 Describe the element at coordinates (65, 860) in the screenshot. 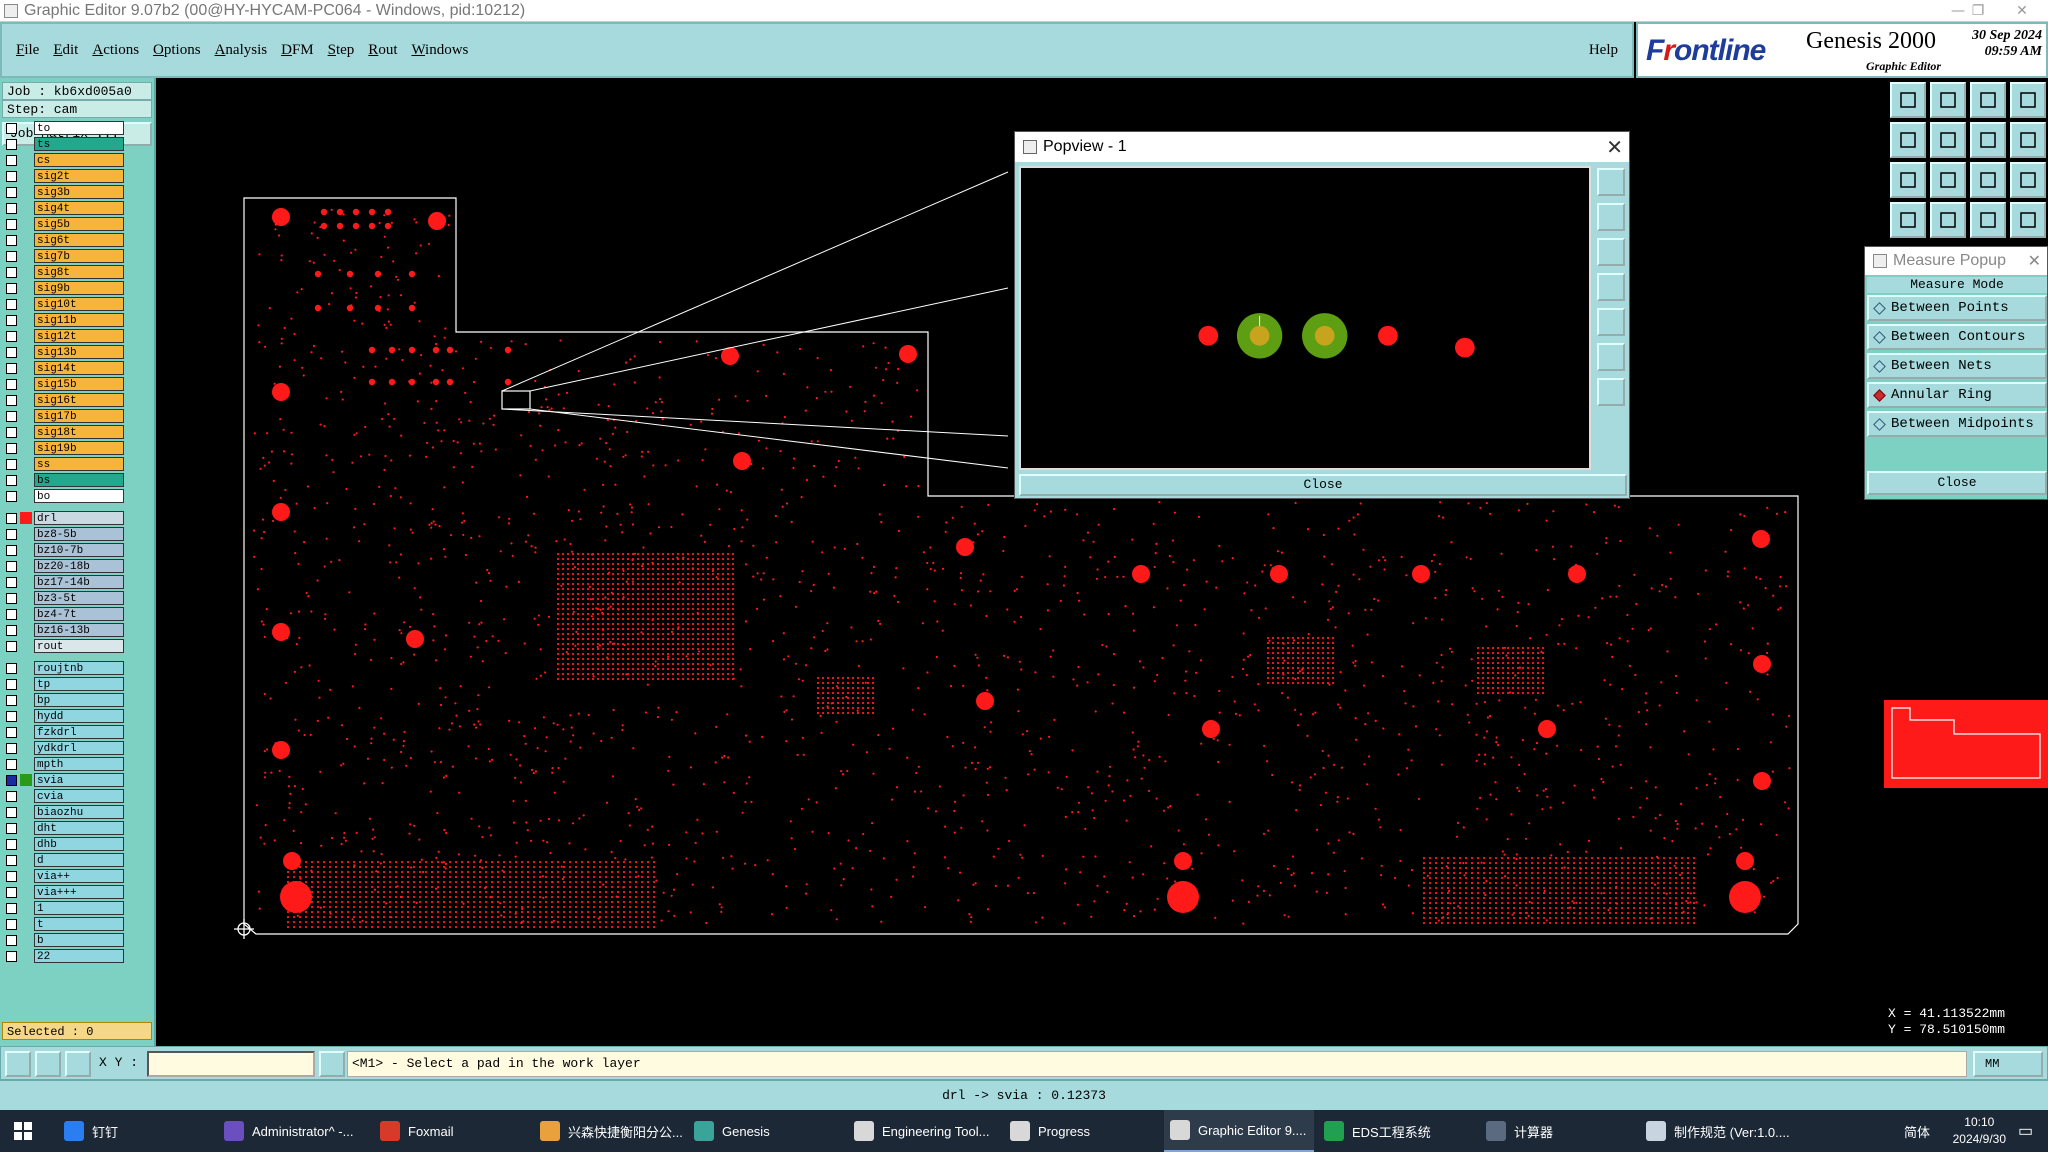

I see `layer-row: d` at that location.